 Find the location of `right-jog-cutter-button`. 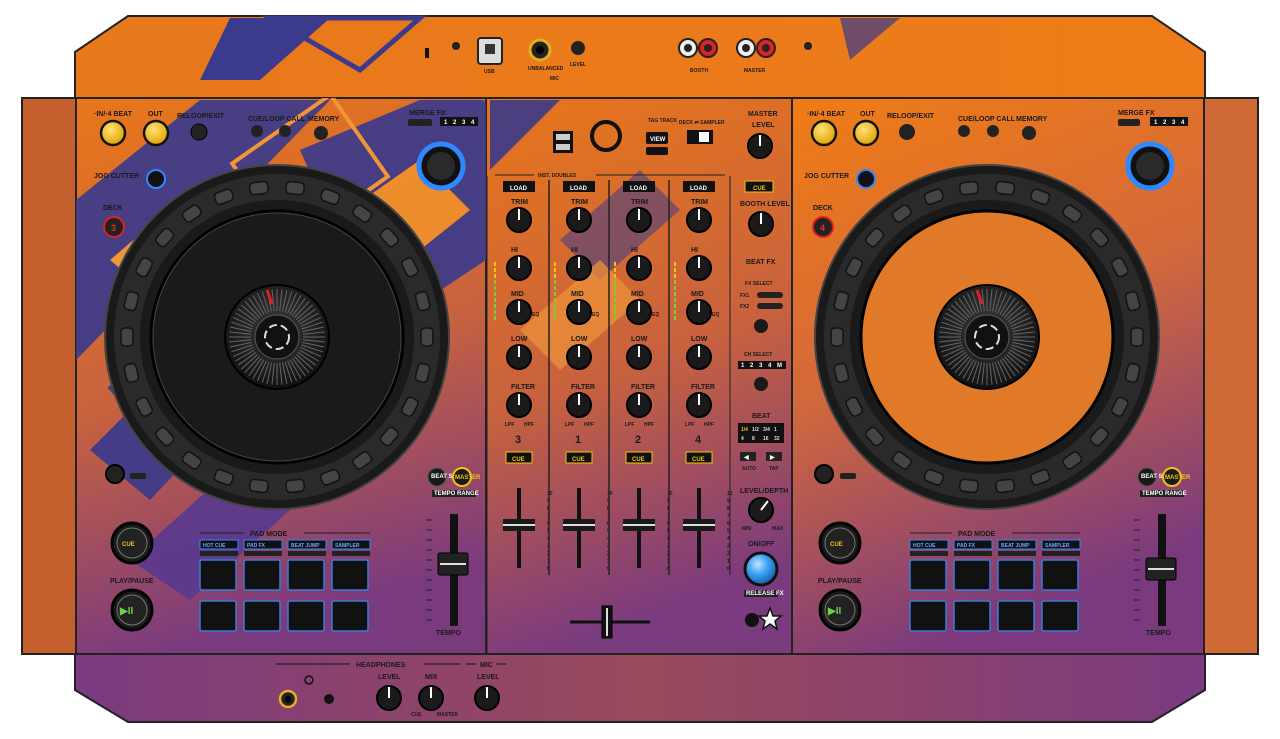

right-jog-cutter-button is located at coordinates (866, 179).